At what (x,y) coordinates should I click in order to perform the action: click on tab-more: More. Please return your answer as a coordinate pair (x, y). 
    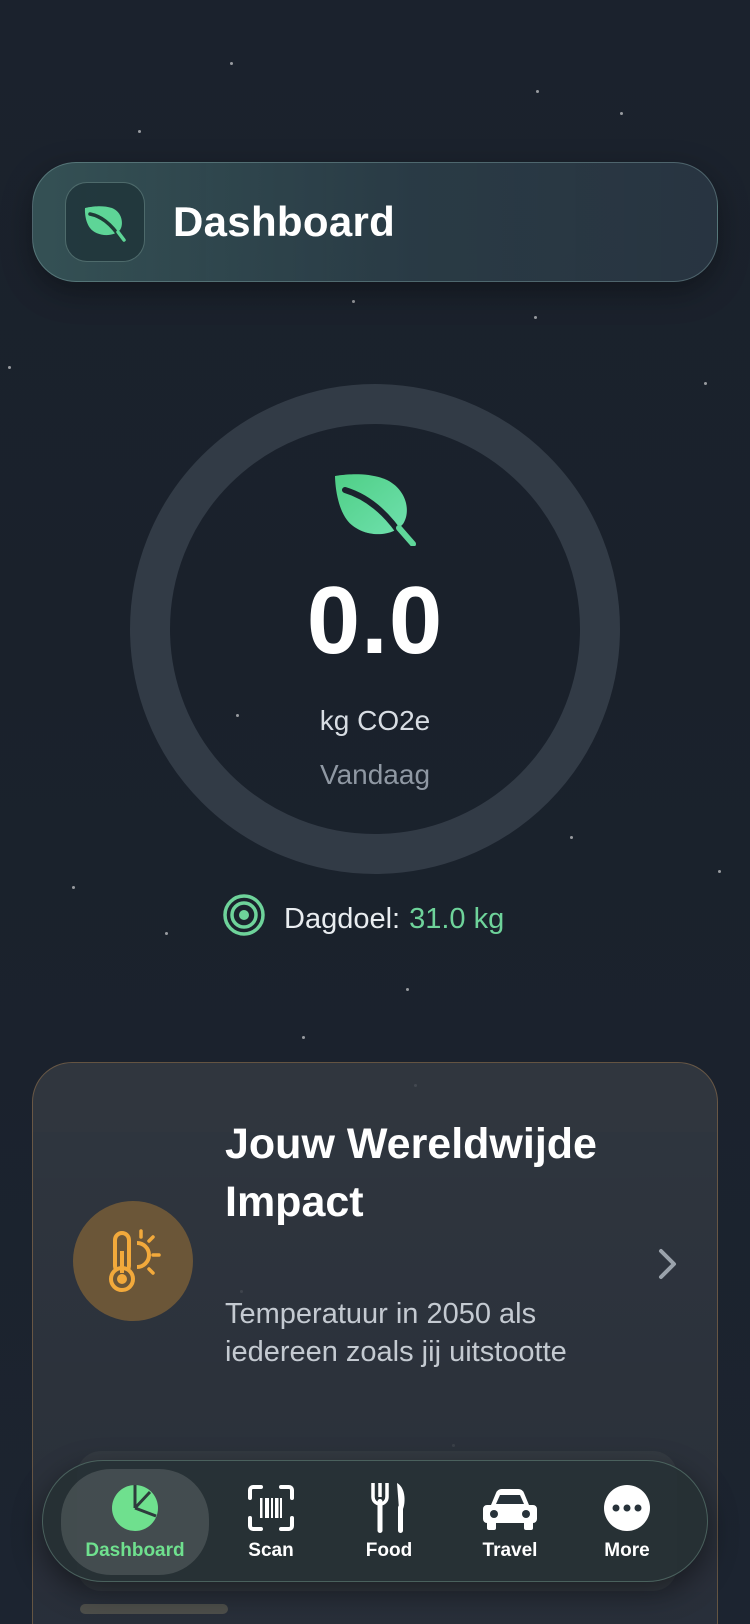
    Looking at the image, I should click on (627, 1522).